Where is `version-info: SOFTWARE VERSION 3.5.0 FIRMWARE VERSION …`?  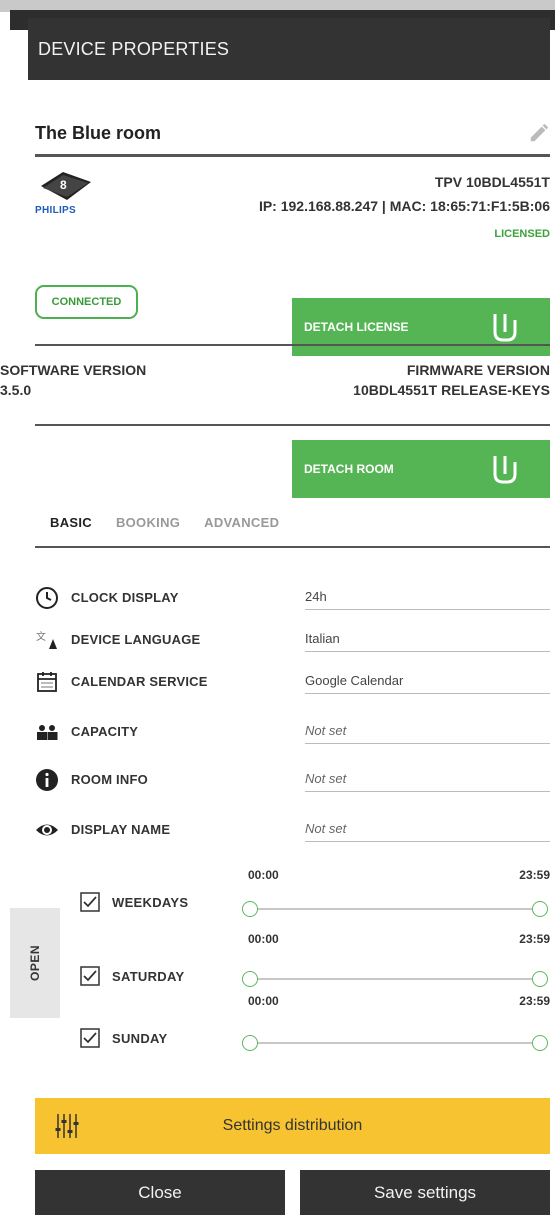
version-info: SOFTWARE VERSION 3.5.0 FIRMWARE VERSION … is located at coordinates (277, 380).